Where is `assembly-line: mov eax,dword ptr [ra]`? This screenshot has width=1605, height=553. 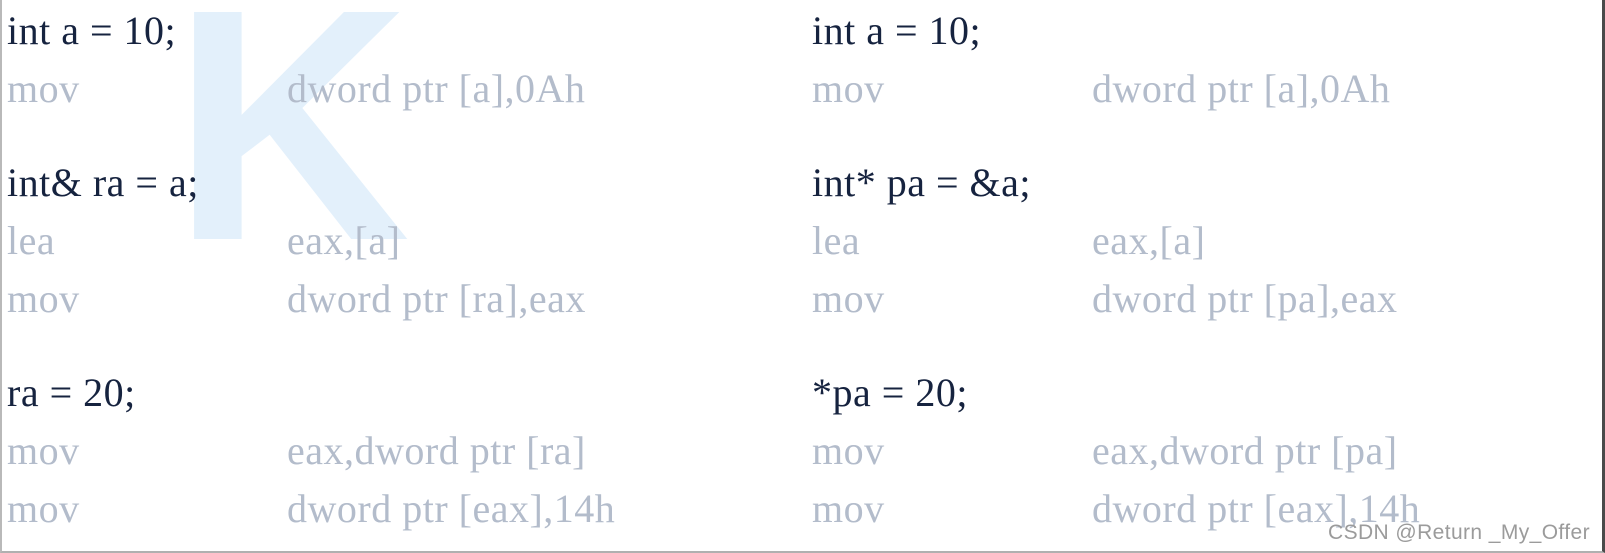
assembly-line: mov eax,dword ptr [ra] is located at coordinates (402, 451).